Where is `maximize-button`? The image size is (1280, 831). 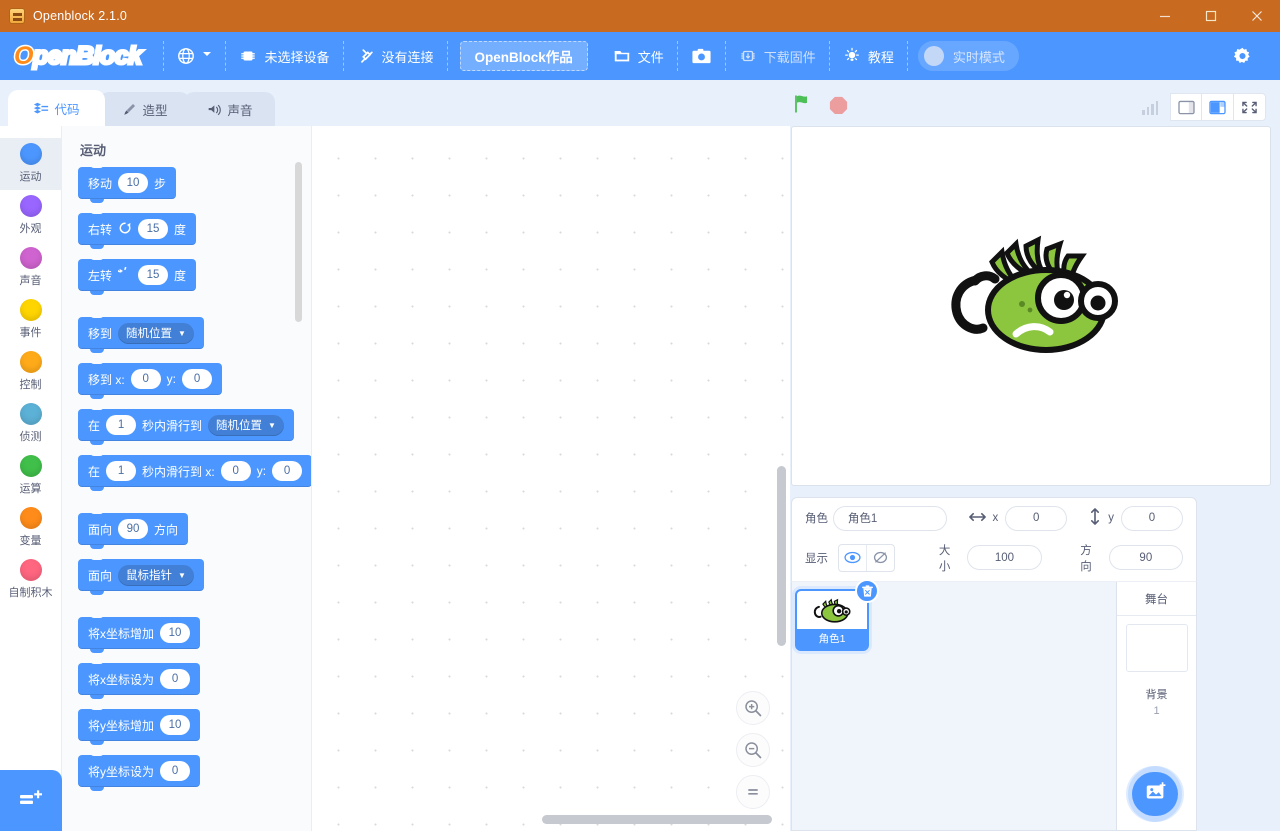
maximize-button is located at coordinates (1211, 16).